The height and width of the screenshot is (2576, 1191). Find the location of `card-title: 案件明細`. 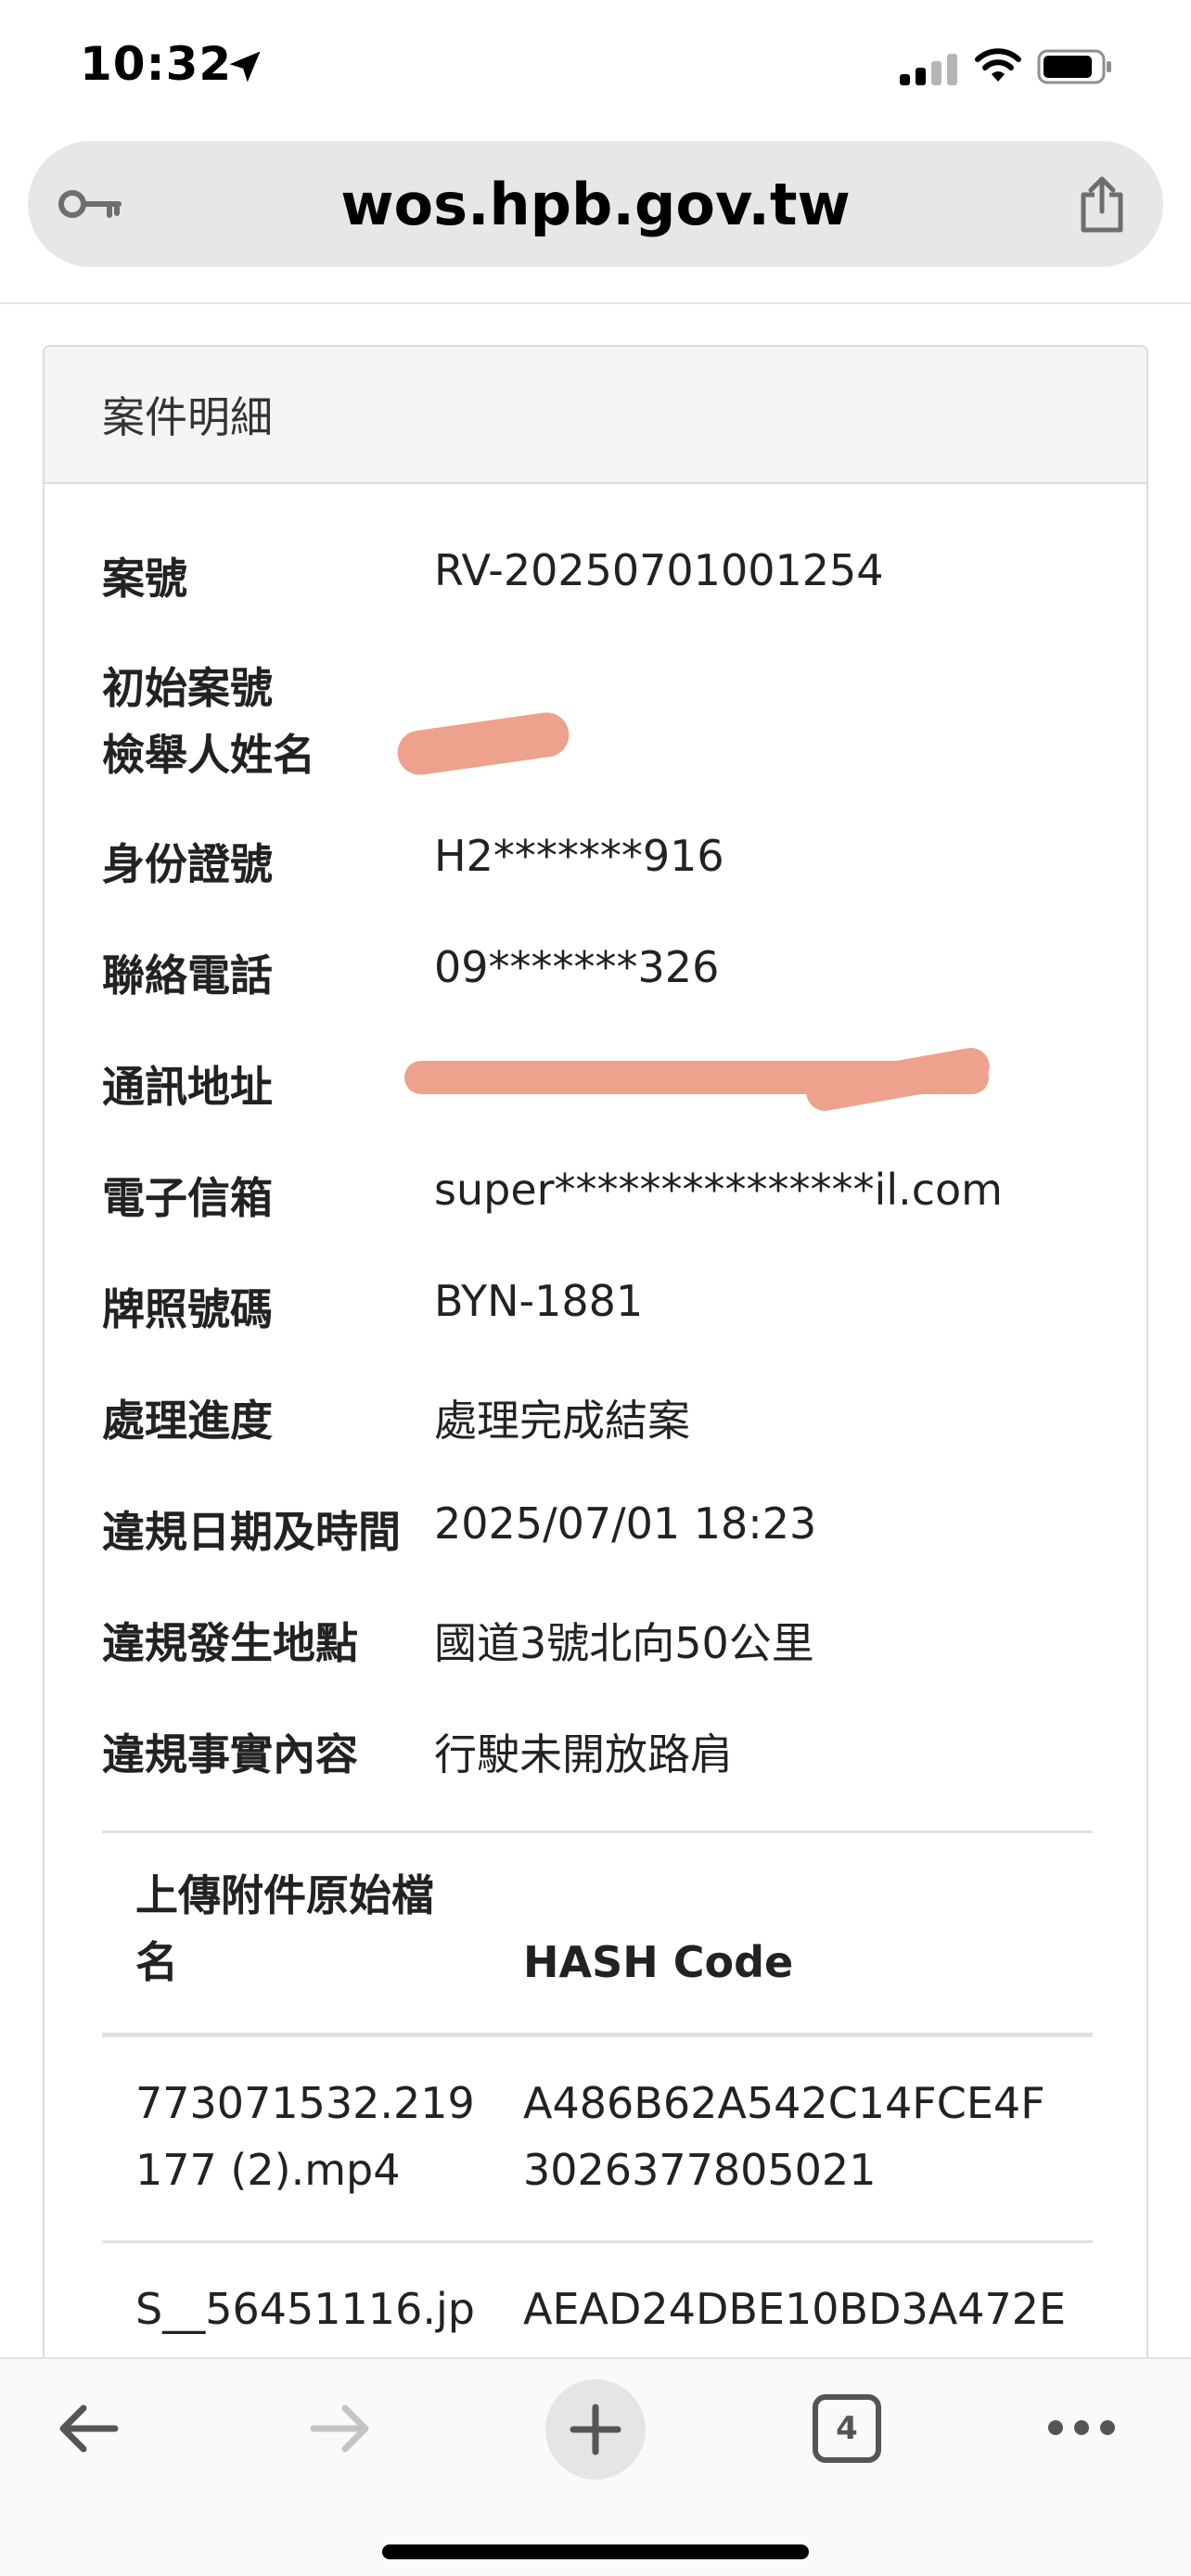

card-title: 案件明細 is located at coordinates (187, 417).